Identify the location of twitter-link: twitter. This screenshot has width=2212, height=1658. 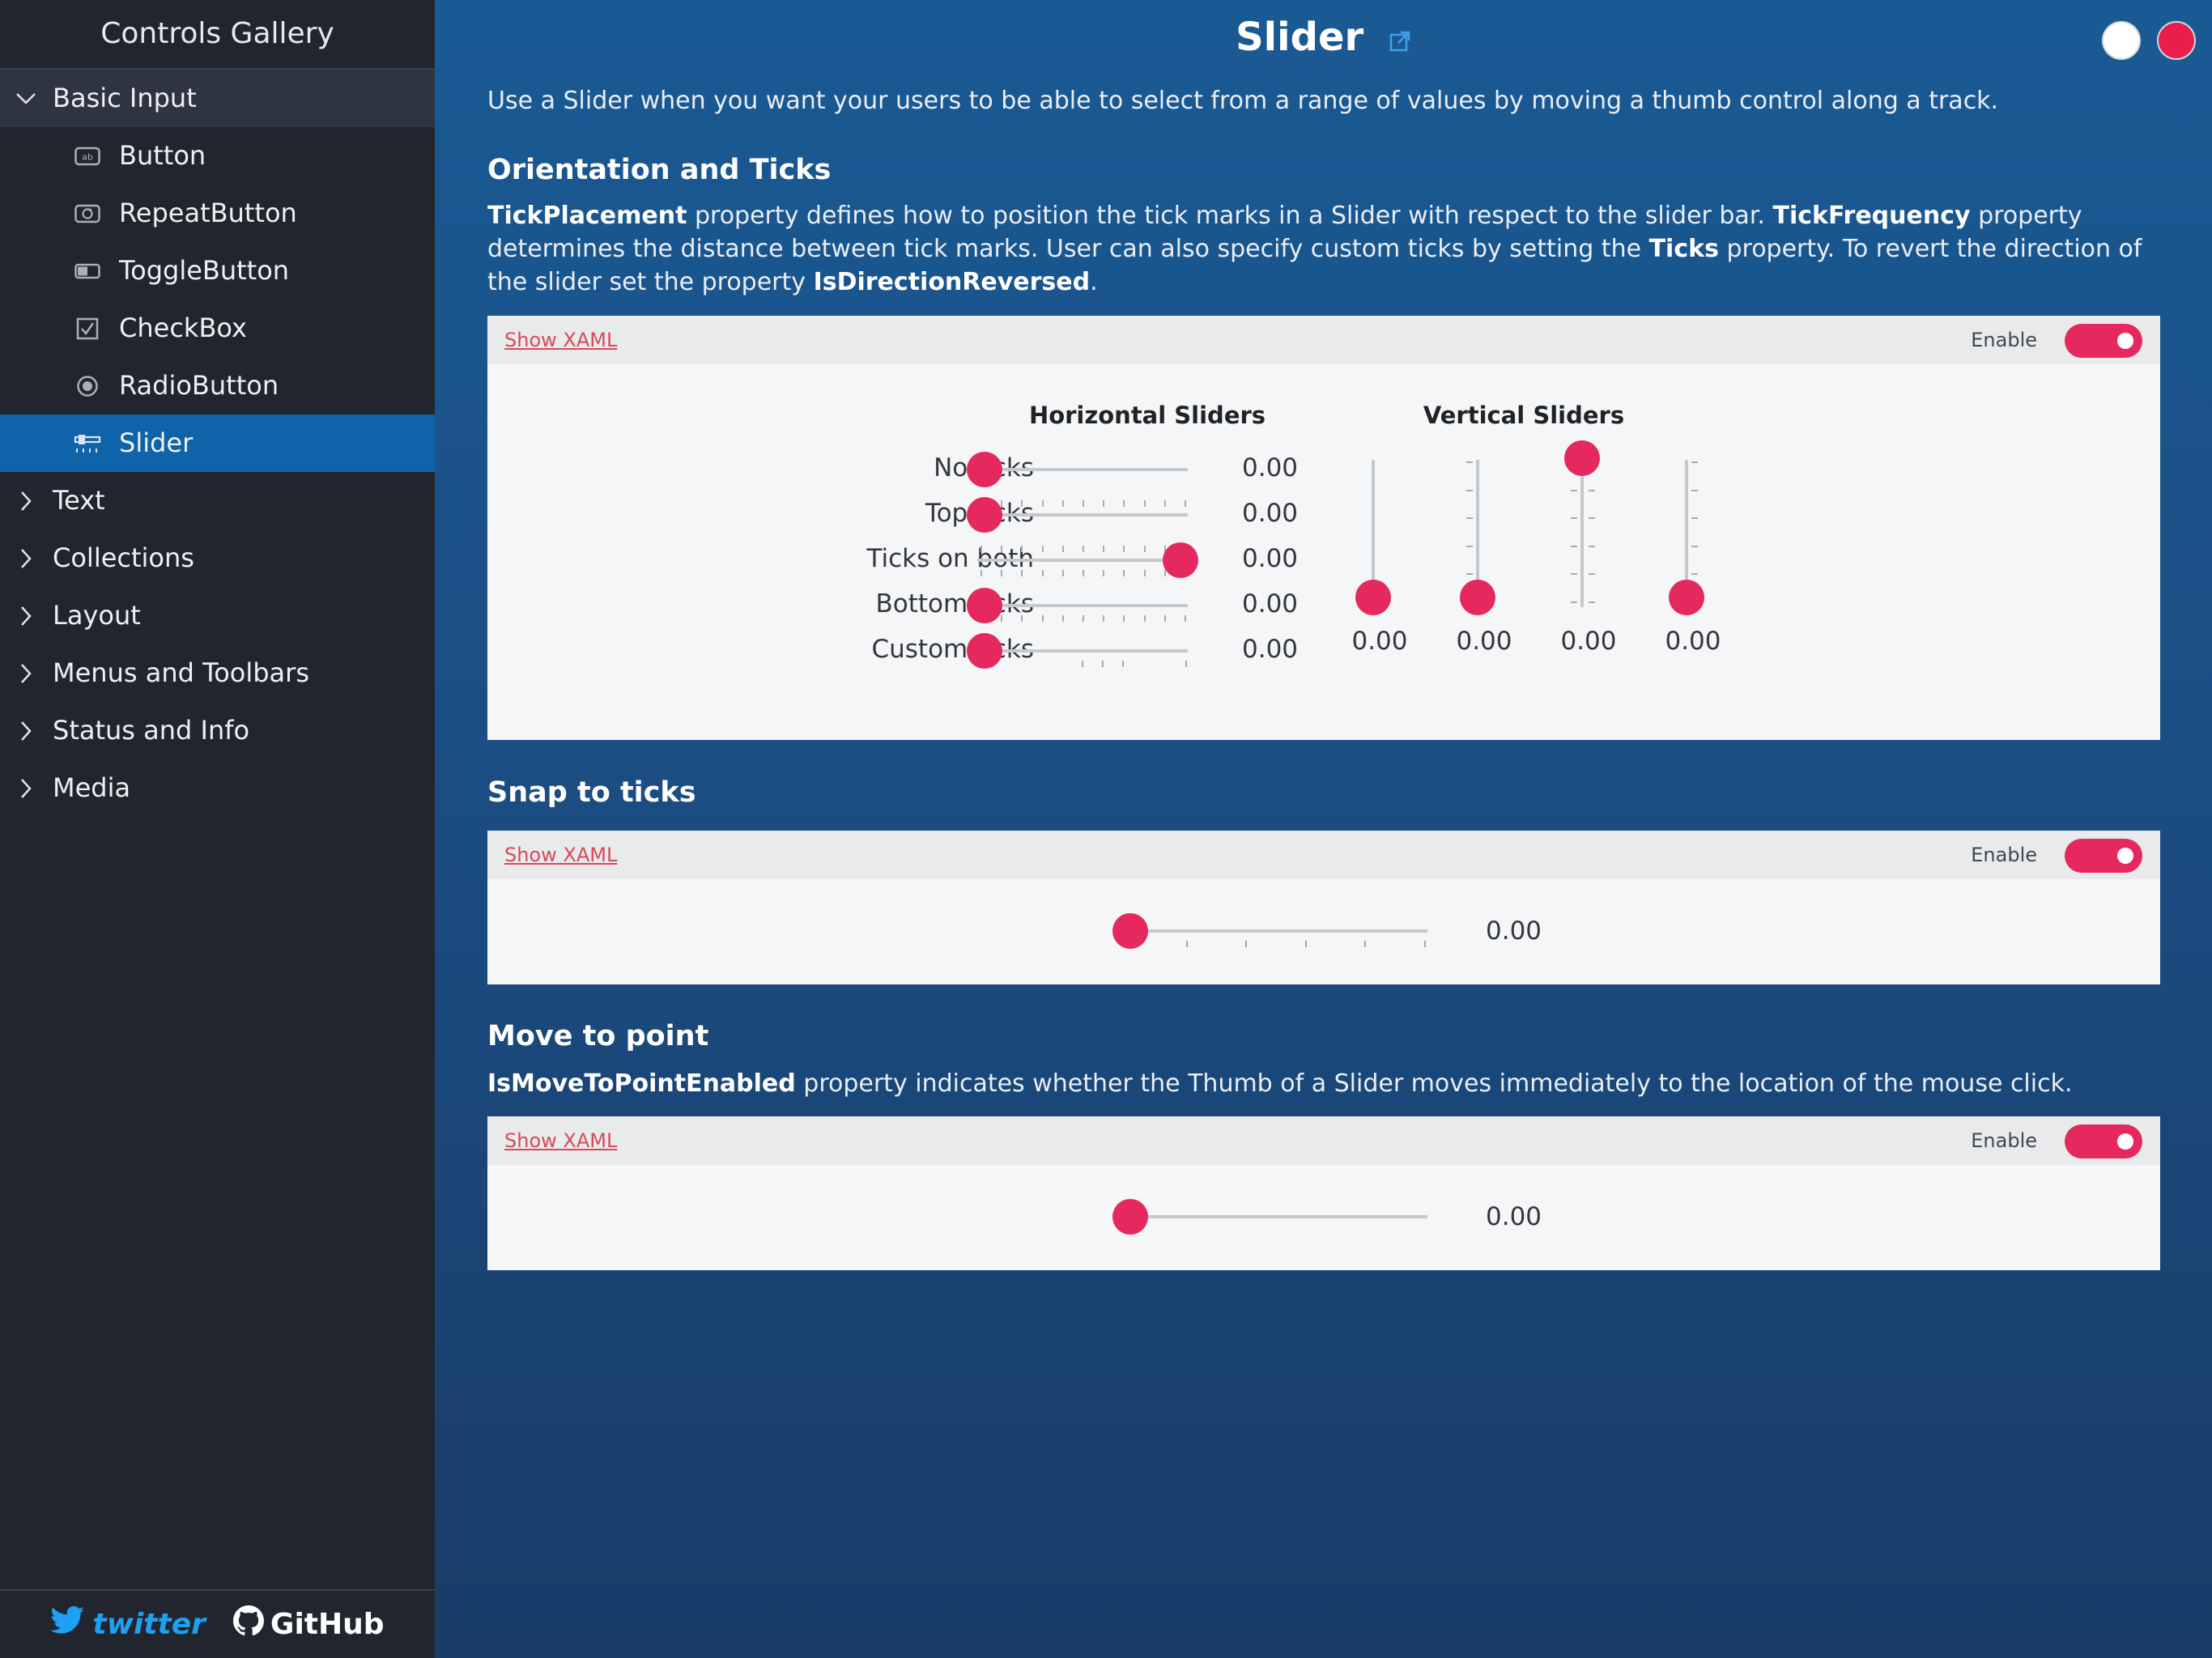
(128, 1624).